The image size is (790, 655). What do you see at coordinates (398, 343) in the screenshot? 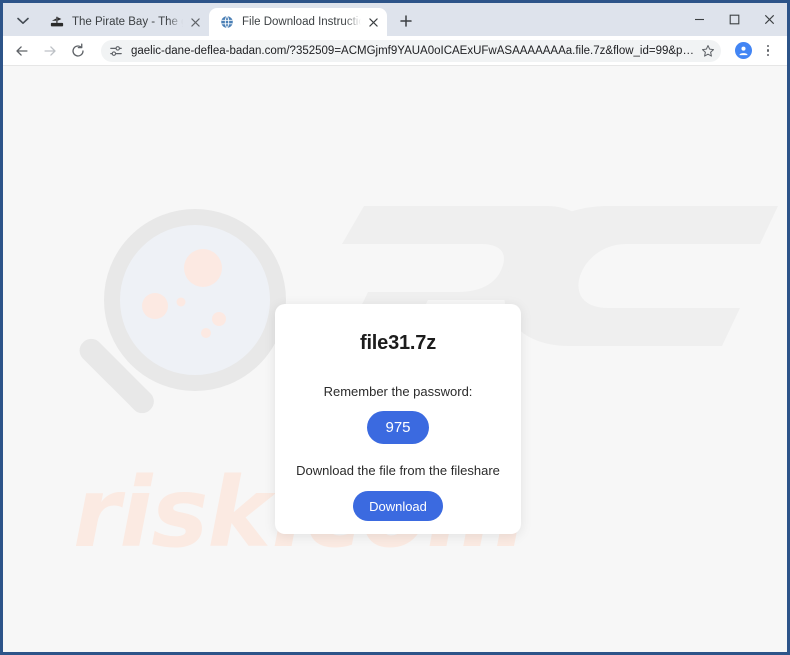
I see `file-name-heading: file31.7z` at bounding box center [398, 343].